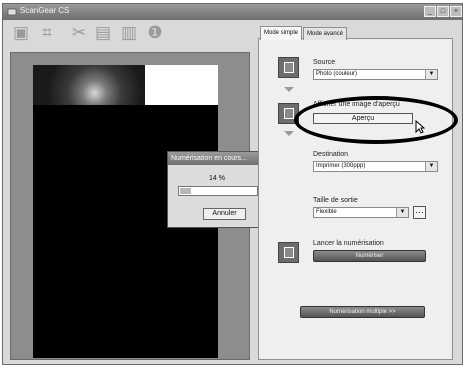 The width and height of the screenshot is (467, 367). Describe the element at coordinates (369, 256) in the screenshot. I see `scan-button: Numériser` at that location.